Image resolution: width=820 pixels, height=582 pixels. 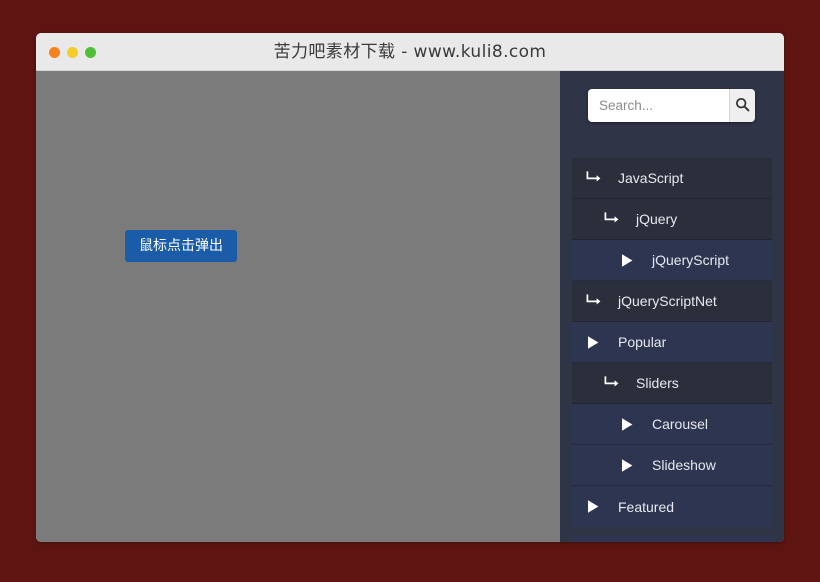 I want to click on popup-trigger-button: 鼠标点击弹出, so click(x=181, y=246).